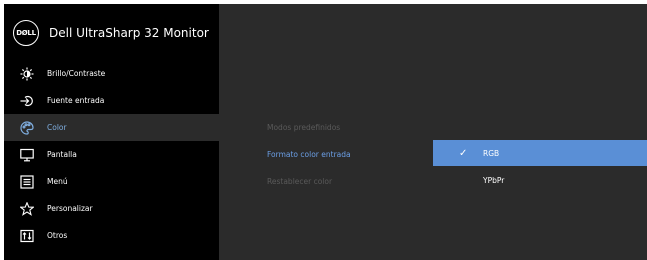 The width and height of the screenshot is (647, 260). What do you see at coordinates (57, 181) in the screenshot?
I see `menu-item-label: Menú` at bounding box center [57, 181].